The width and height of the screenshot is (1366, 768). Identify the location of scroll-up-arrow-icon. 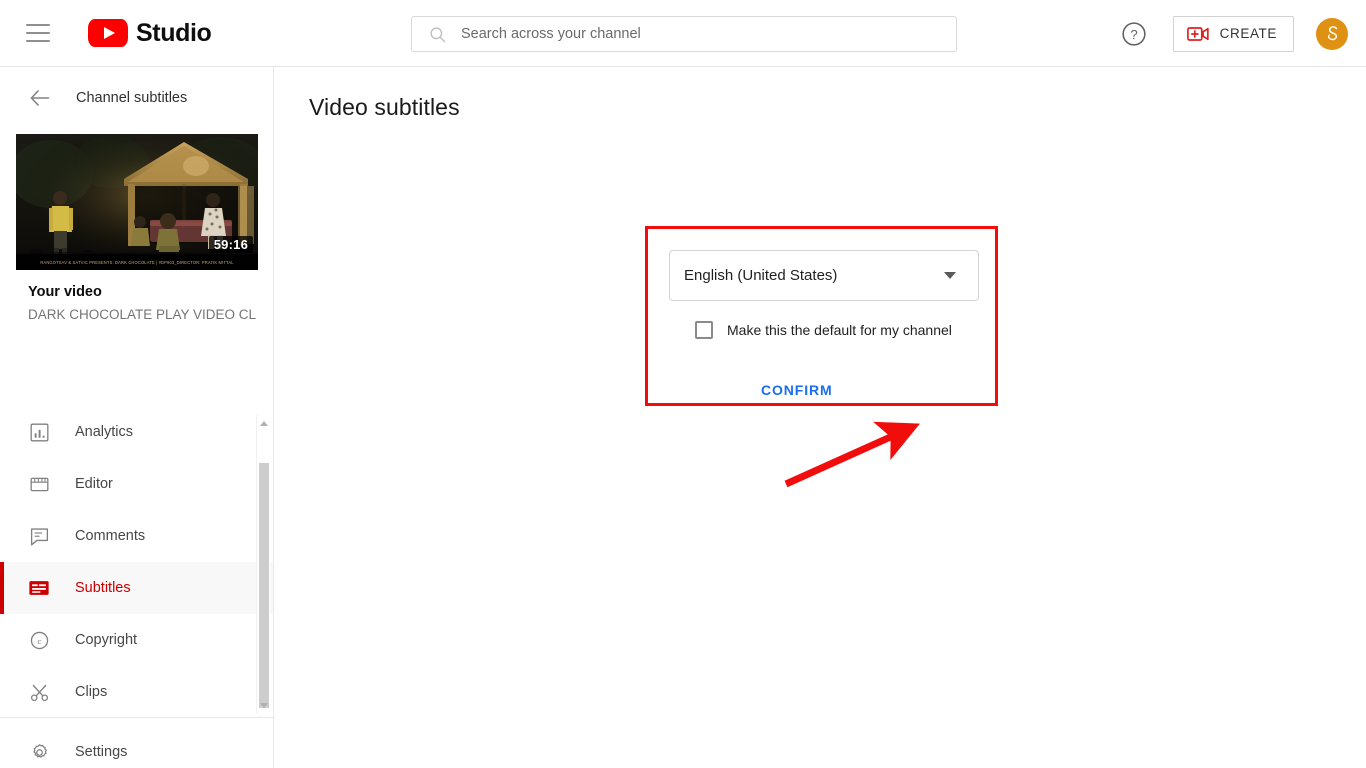
(264, 423).